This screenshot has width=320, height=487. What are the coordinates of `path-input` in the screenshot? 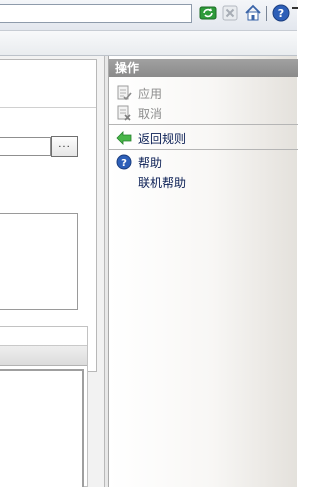 It's located at (25, 146).